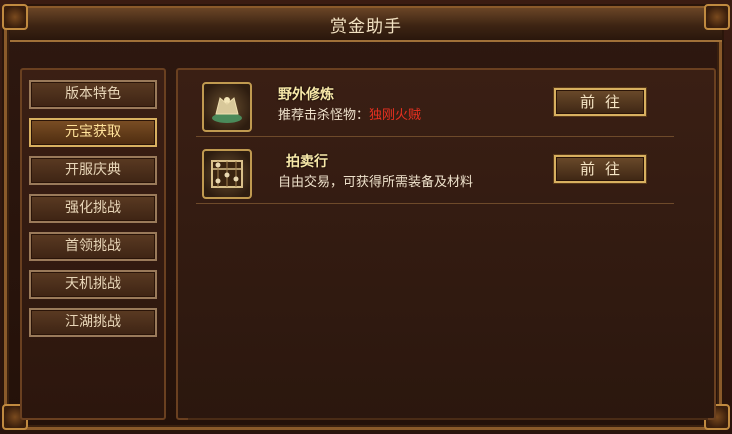  I want to click on list-item: 野外修炼 推荐击杀怪物：独刚火贼 前往, so click(435, 106).